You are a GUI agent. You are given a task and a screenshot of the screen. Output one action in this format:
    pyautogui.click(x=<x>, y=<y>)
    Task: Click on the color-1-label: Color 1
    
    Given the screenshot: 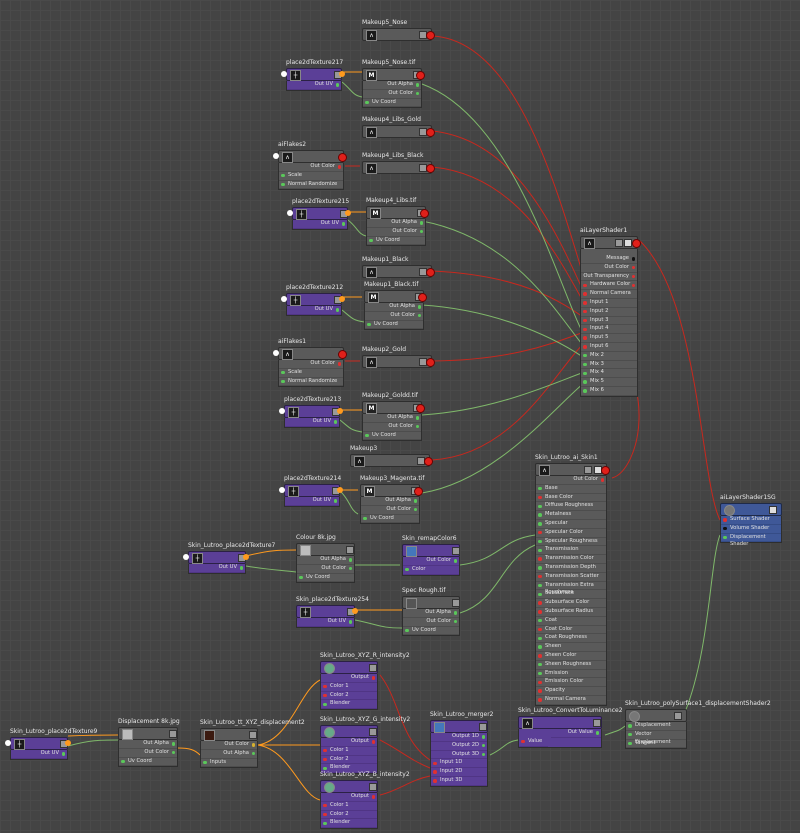 What is the action you would take?
    pyautogui.click(x=339, y=804)
    